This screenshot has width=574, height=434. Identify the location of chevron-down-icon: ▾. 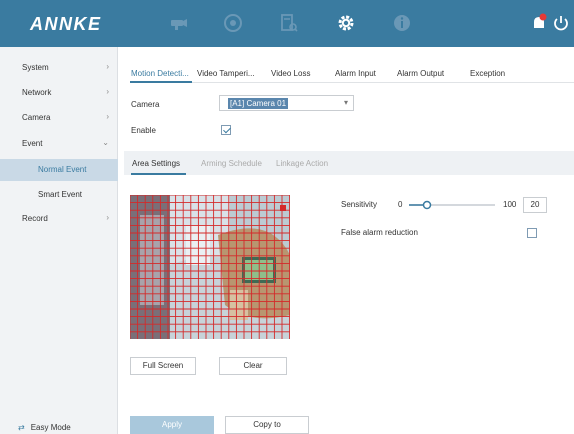
(345, 102).